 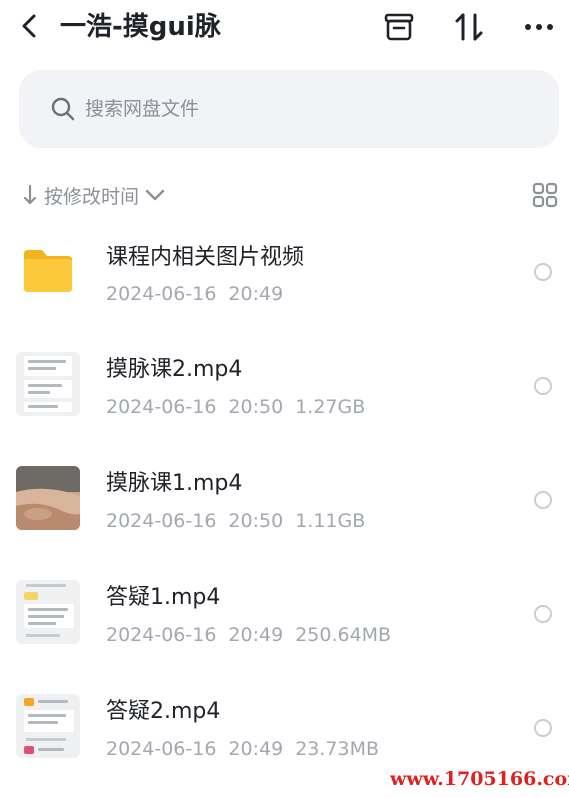 I want to click on file-meta: 2024-06-16 20:50 1.11GB, so click(x=241, y=521).